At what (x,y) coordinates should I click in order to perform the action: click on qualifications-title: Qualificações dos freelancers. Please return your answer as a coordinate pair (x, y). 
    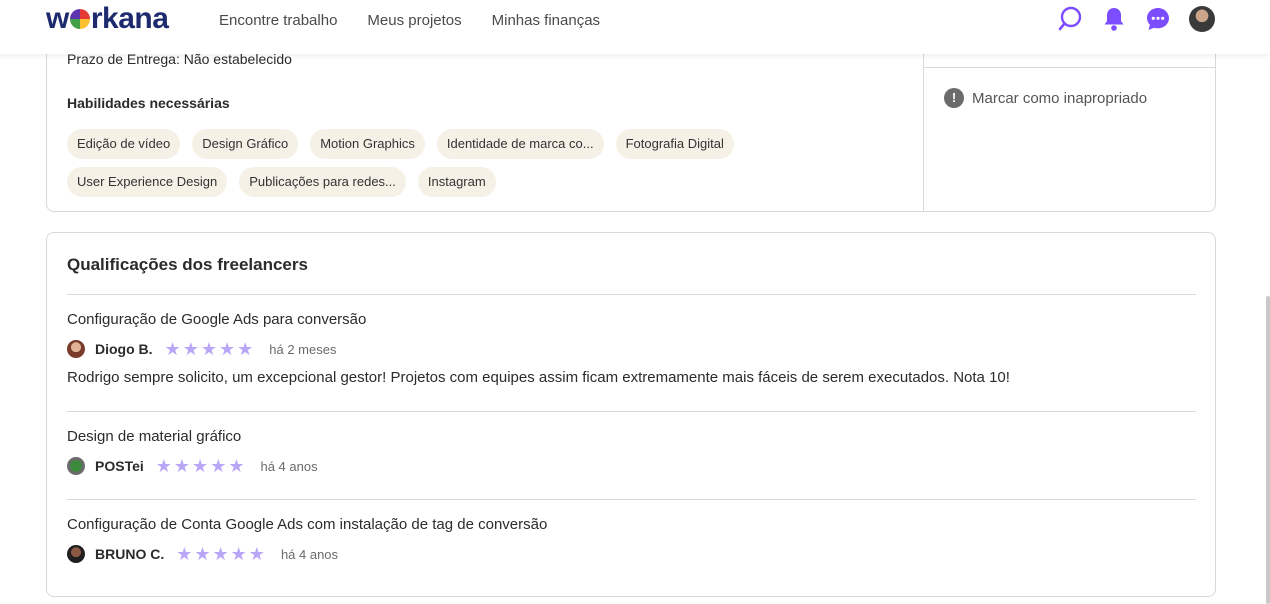
    Looking at the image, I should click on (187, 264).